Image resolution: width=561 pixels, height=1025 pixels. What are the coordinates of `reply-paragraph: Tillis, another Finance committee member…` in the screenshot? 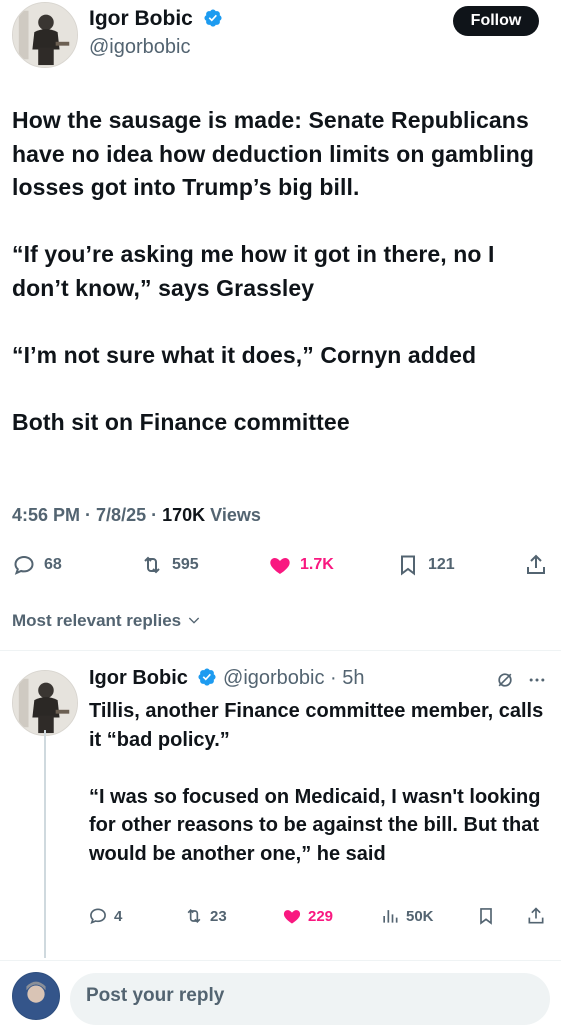 It's located at (316, 725).